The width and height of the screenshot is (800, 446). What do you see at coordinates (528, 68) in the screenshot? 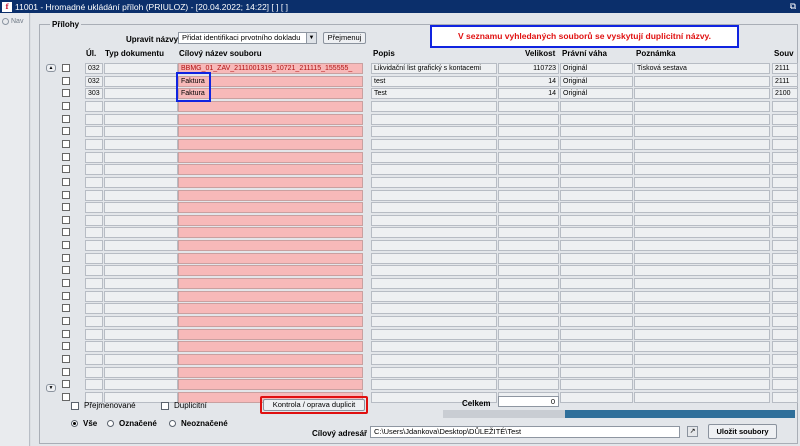
I see `cell-size: 110723` at bounding box center [528, 68].